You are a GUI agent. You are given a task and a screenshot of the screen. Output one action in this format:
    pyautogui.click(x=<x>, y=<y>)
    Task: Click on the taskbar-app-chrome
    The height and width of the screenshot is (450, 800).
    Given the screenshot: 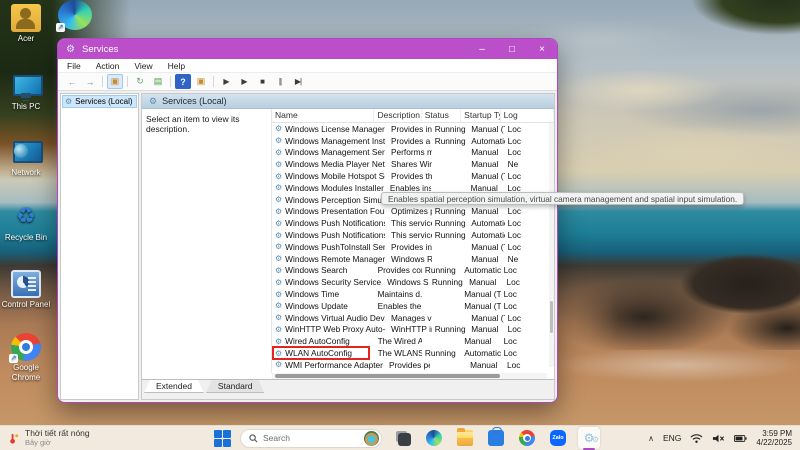 What is the action you would take?
    pyautogui.click(x=527, y=438)
    